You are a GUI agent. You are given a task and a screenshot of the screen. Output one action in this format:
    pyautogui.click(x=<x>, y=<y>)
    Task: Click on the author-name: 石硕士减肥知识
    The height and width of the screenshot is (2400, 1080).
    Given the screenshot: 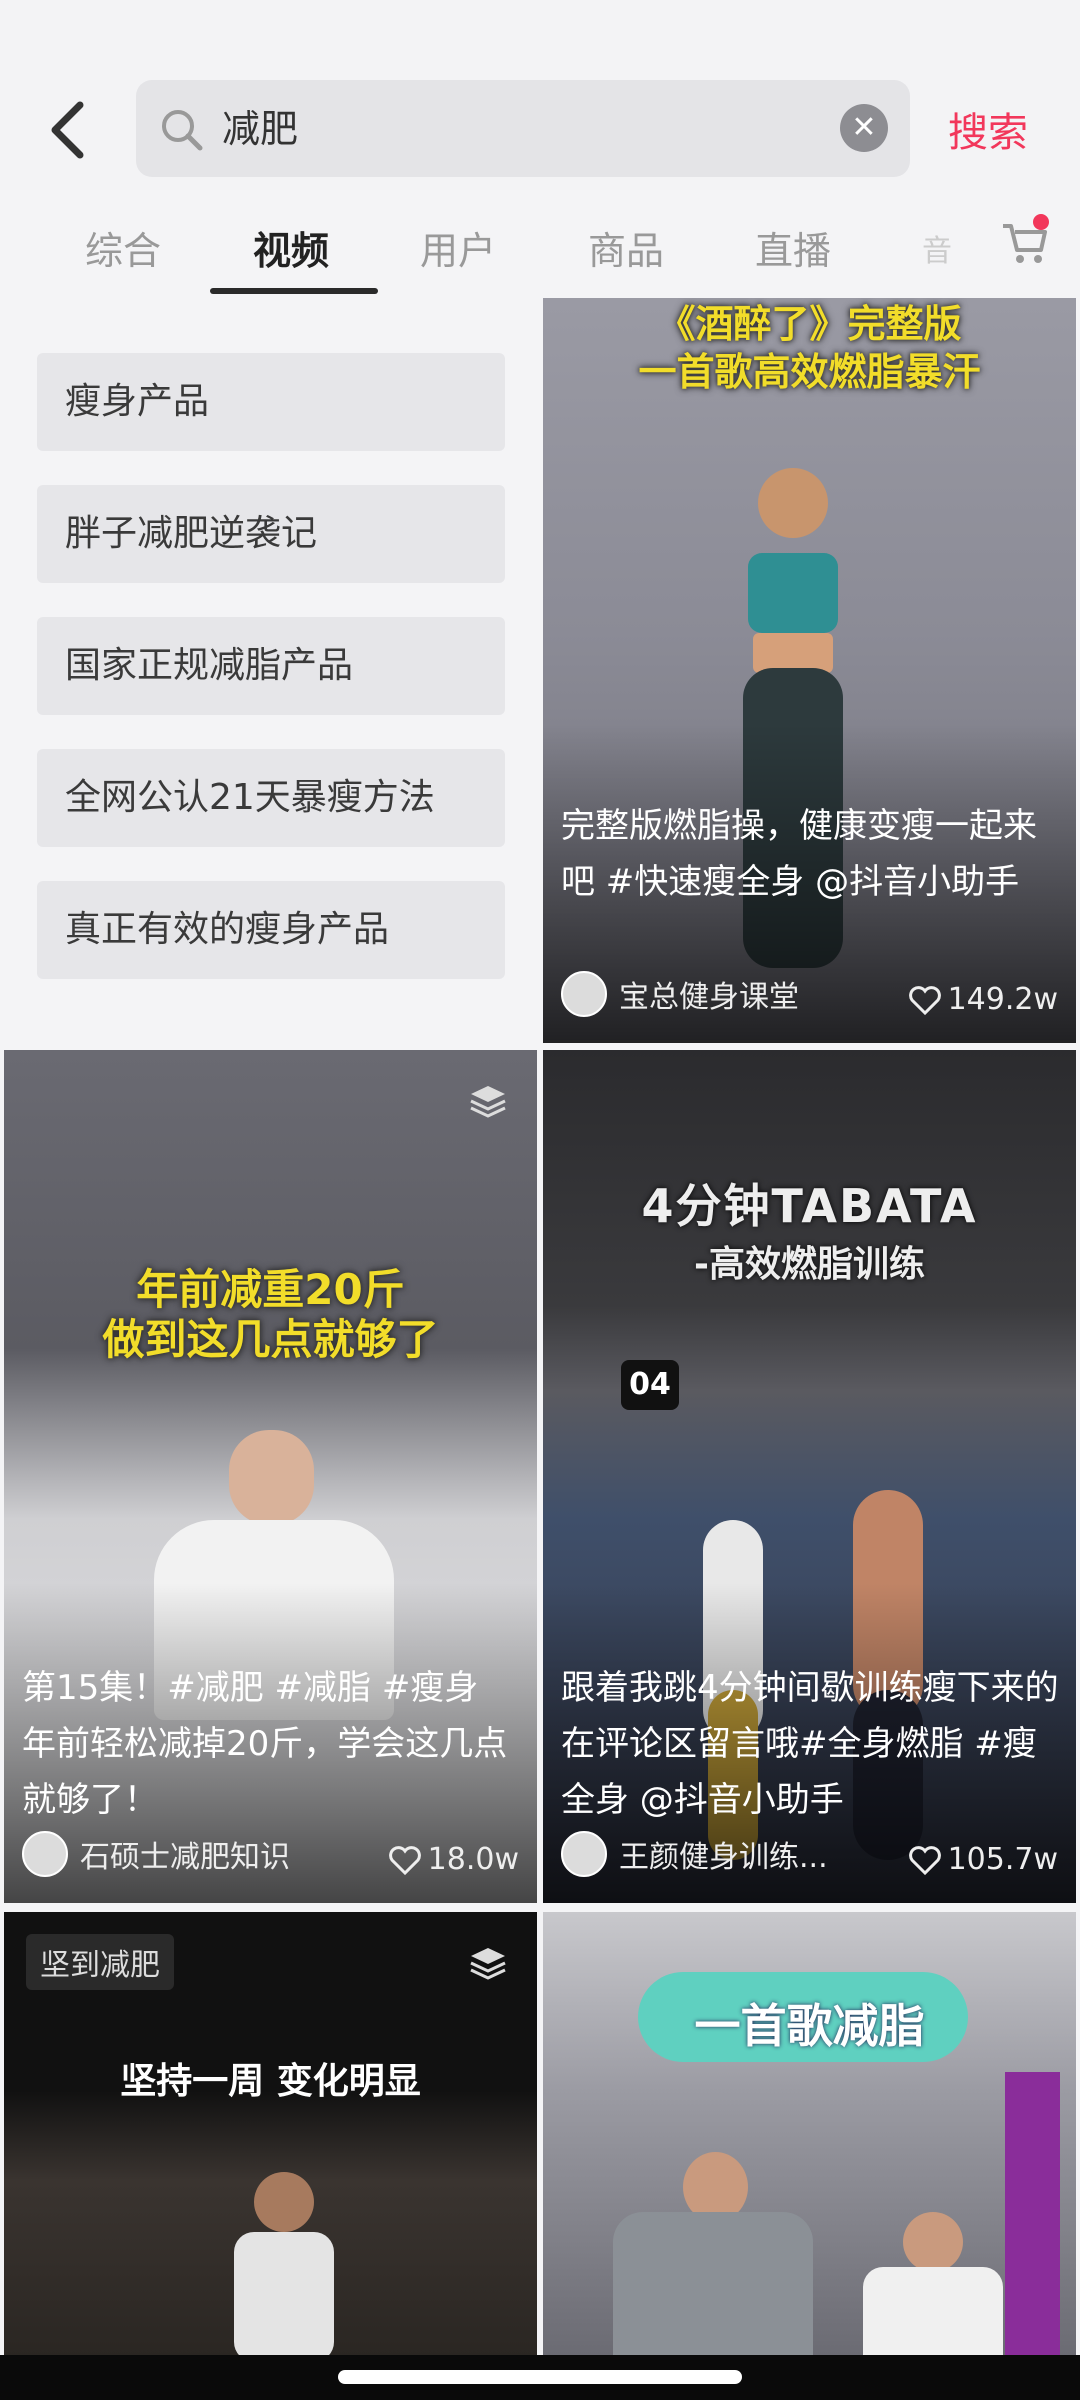 What is the action you would take?
    pyautogui.click(x=185, y=1857)
    